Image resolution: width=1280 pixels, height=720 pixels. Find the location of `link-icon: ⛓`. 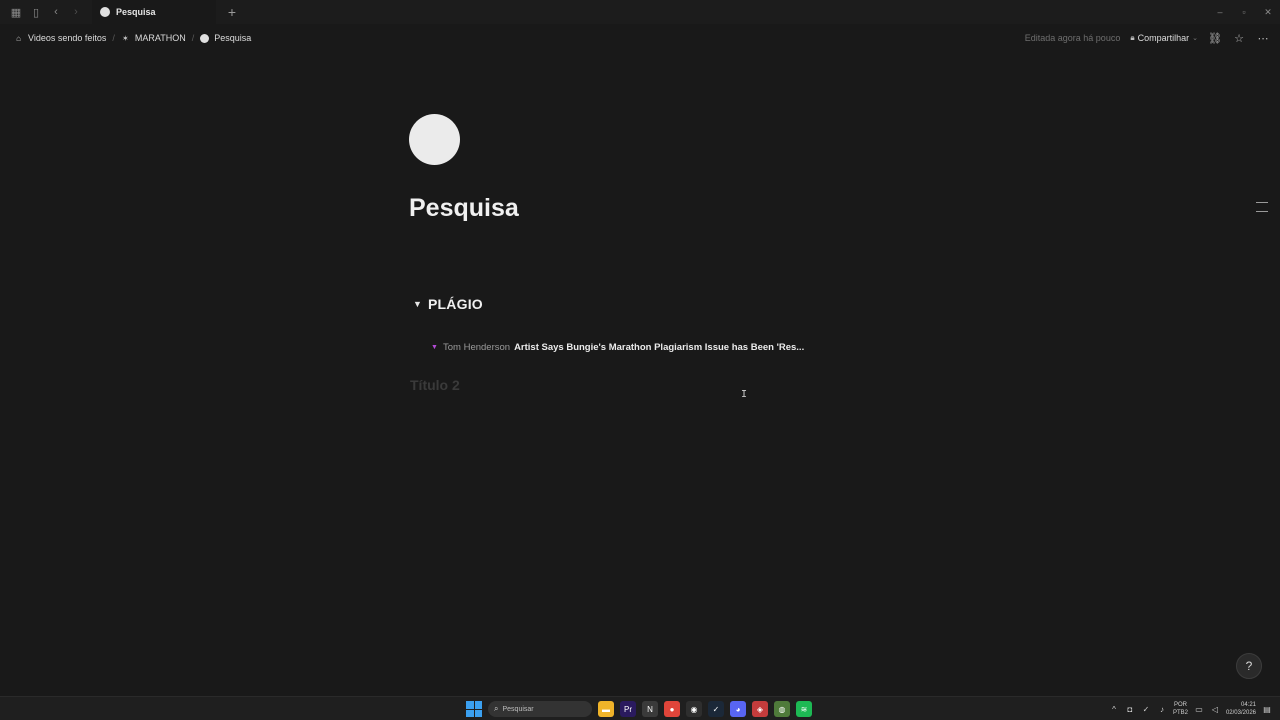

link-icon: ⛓ is located at coordinates (1215, 38).